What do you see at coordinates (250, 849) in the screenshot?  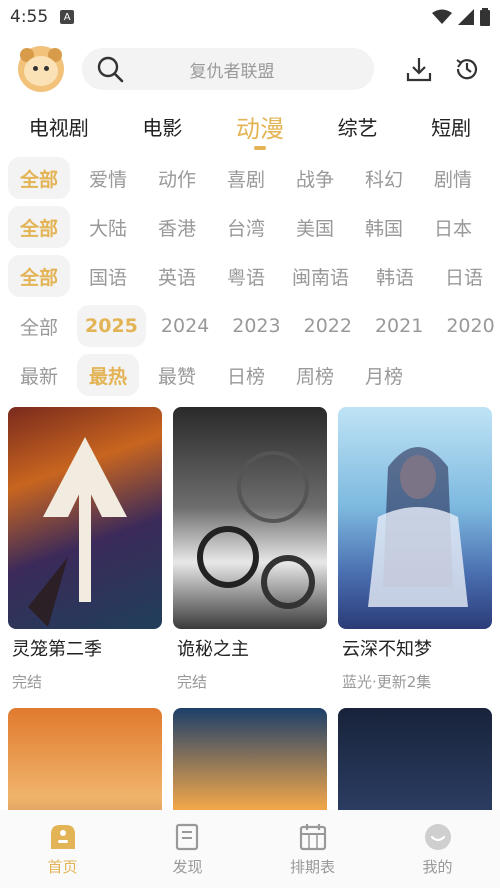 I see `bottom-nav: 首页 发现 排期表 我的` at bounding box center [250, 849].